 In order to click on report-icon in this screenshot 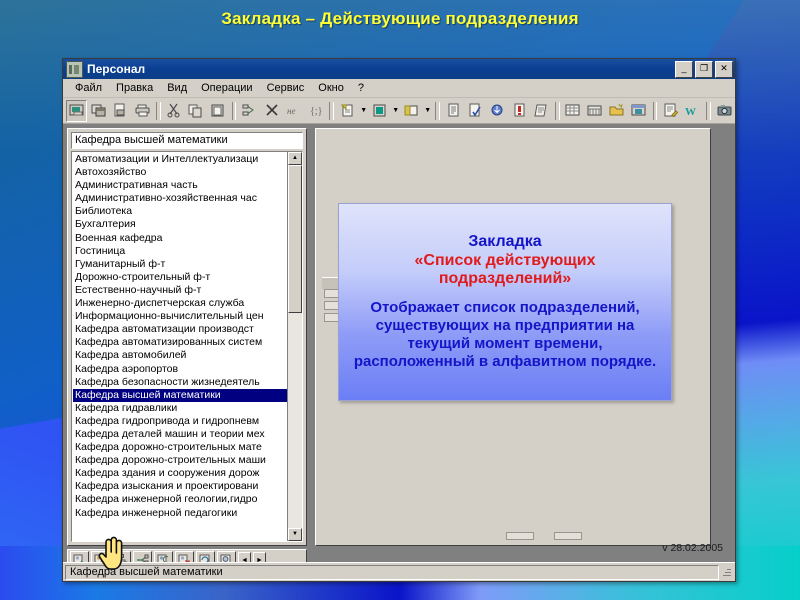, I will do `click(453, 111)`.